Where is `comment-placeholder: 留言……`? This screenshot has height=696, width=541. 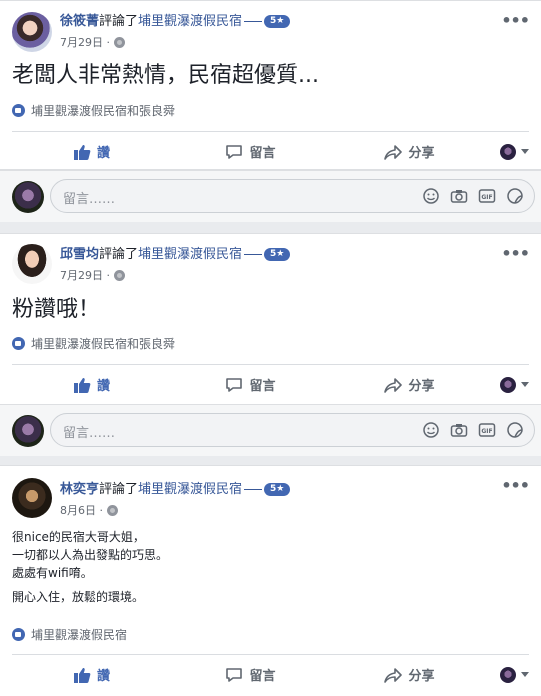 comment-placeholder: 留言…… is located at coordinates (89, 199).